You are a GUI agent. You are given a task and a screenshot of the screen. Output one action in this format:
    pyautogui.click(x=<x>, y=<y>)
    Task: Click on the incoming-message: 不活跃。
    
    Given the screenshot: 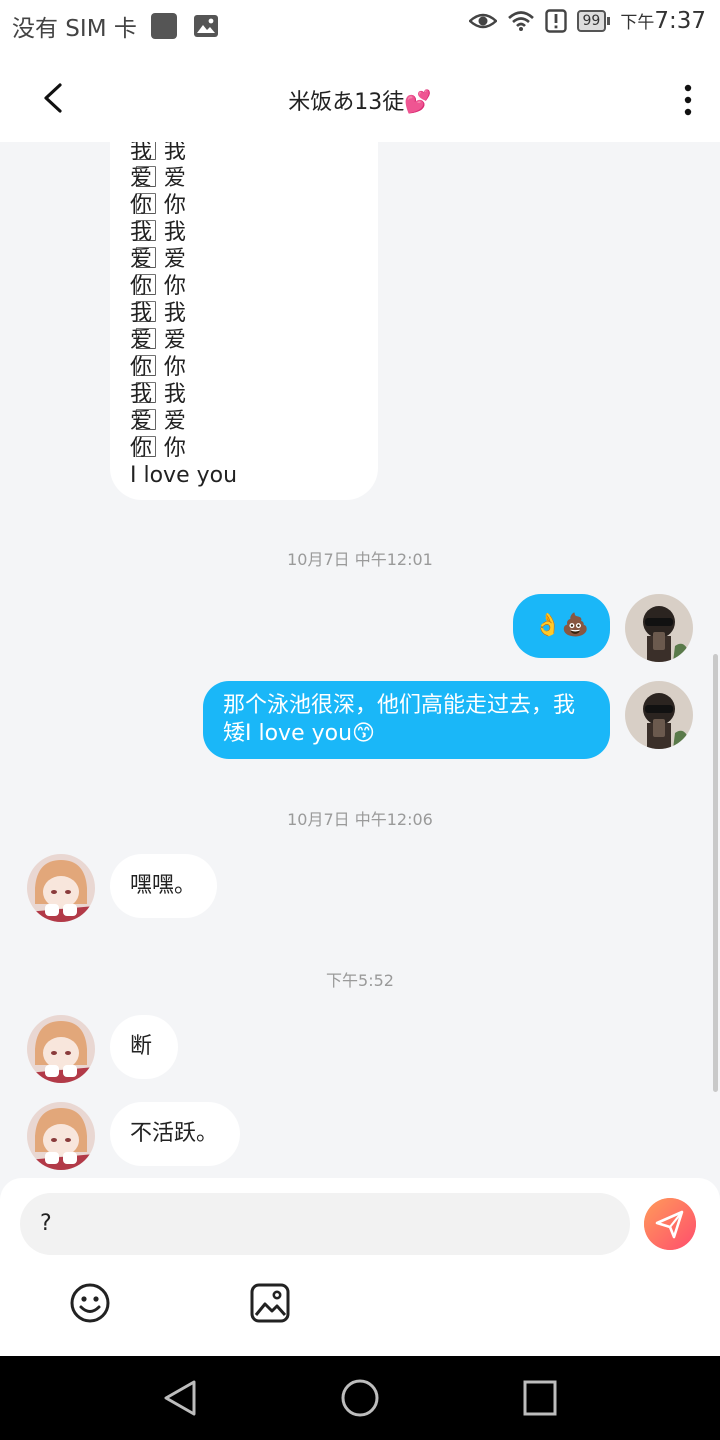 What is the action you would take?
    pyautogui.click(x=175, y=1134)
    